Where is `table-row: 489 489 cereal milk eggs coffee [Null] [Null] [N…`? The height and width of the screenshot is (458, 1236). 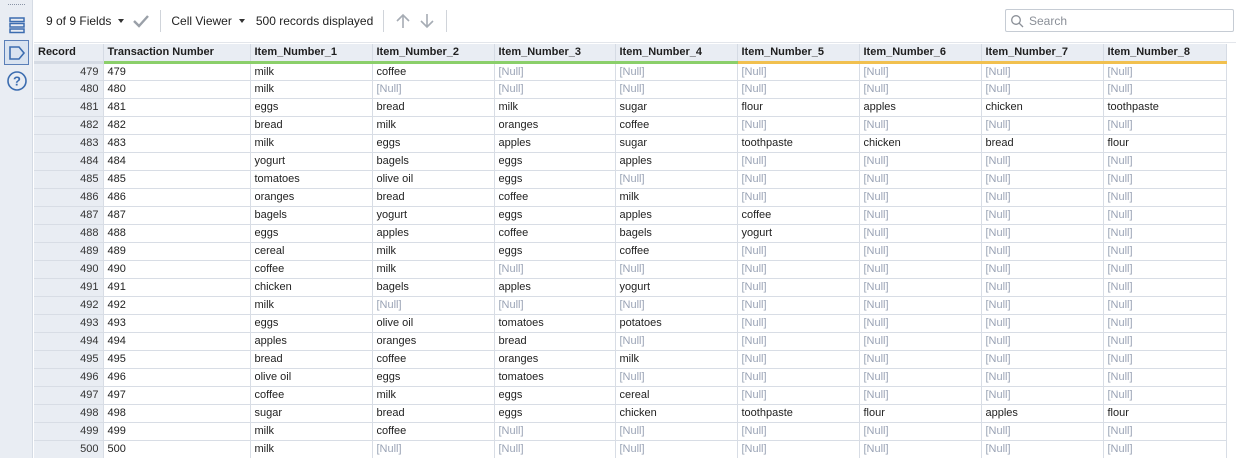
table-row: 489 489 cereal milk eggs coffee [Null] [Null] [N… is located at coordinates (630, 251).